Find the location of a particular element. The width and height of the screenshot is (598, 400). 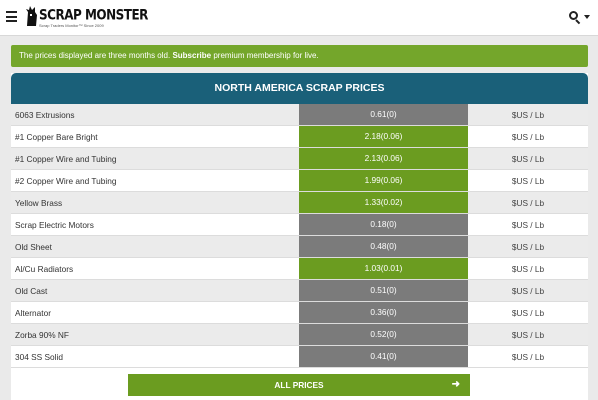

all-prices-button: ALL PRICES ➜ is located at coordinates (299, 385).